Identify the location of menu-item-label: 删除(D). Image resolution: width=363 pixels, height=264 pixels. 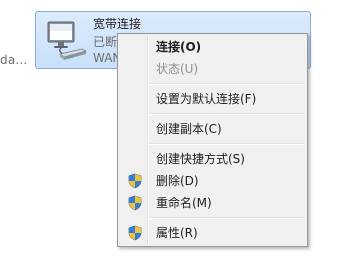
(177, 181).